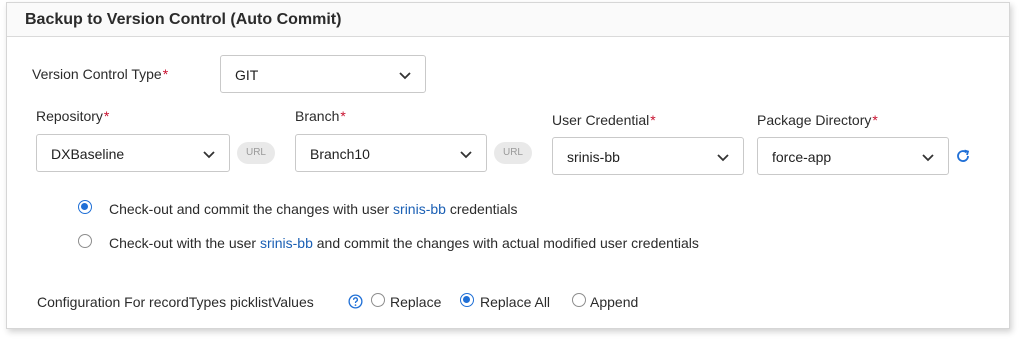  I want to click on package-directory-label: Package Directory*, so click(817, 120).